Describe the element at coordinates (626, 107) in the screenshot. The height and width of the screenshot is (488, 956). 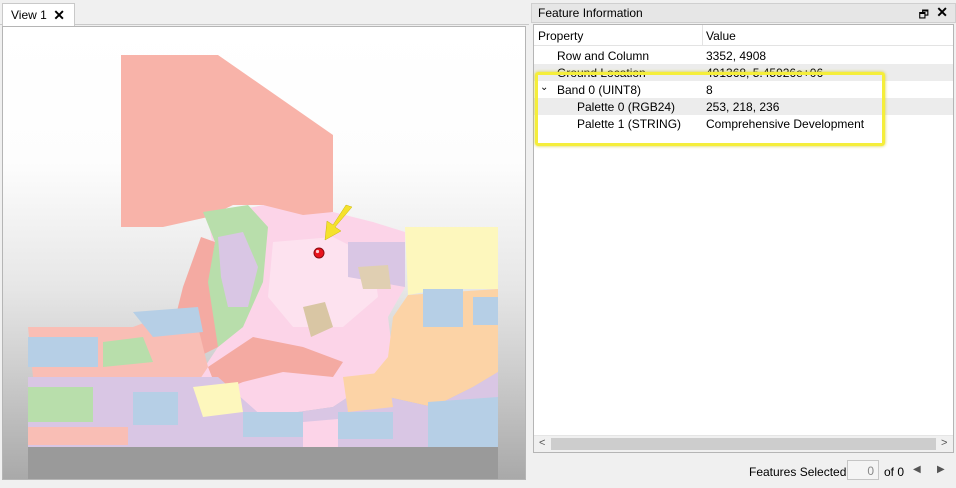
I see `row-property: Palette 0 (RGB24)` at that location.